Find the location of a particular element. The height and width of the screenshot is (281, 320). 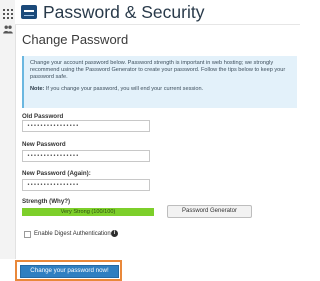

new-password-again-label: New Password (Again): is located at coordinates (56, 173).